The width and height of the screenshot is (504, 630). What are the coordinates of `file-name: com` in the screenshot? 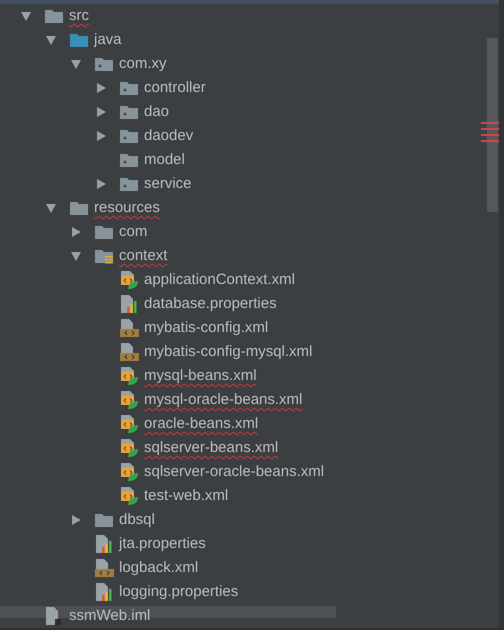 It's located at (133, 232).